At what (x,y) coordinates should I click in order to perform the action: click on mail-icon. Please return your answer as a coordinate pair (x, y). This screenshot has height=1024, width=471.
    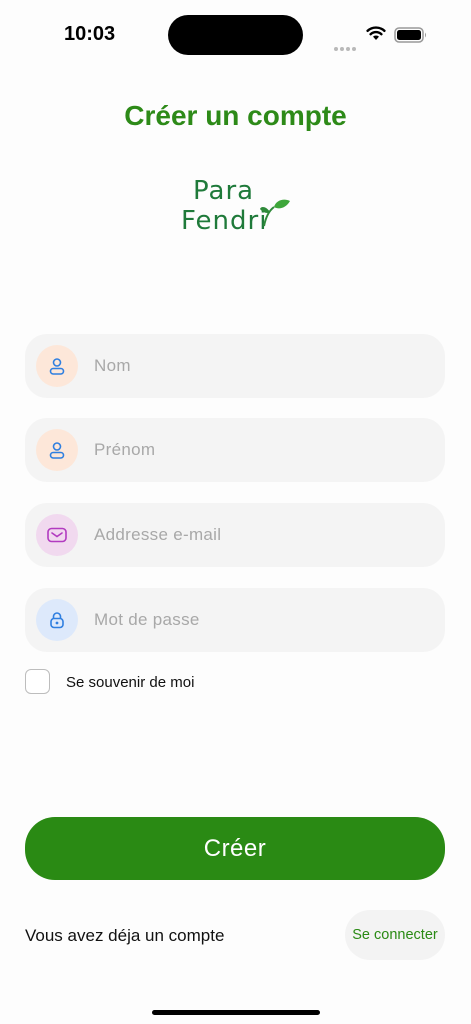
    Looking at the image, I should click on (57, 535).